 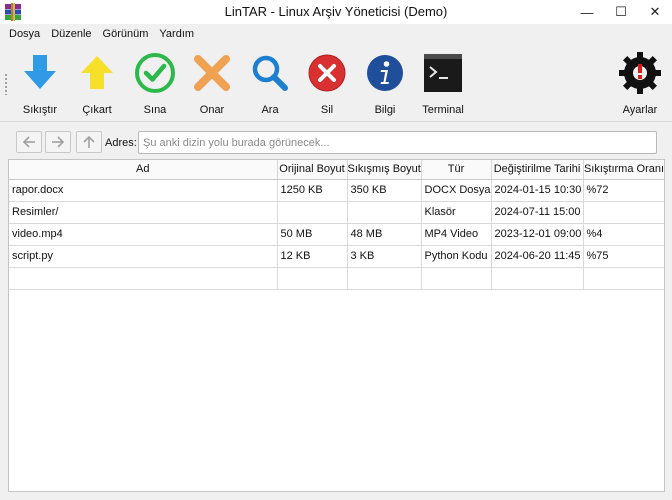 I want to click on column-header-name: Ad, so click(x=143, y=170).